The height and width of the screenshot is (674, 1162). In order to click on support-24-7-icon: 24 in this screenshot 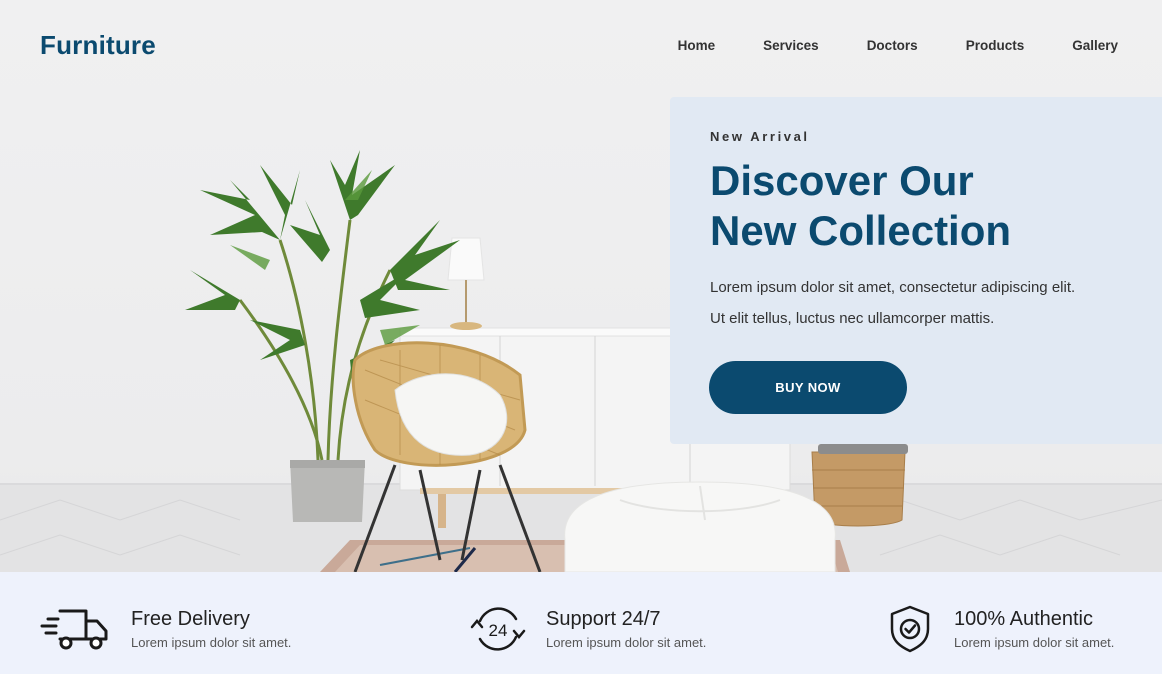, I will do `click(498, 629)`.